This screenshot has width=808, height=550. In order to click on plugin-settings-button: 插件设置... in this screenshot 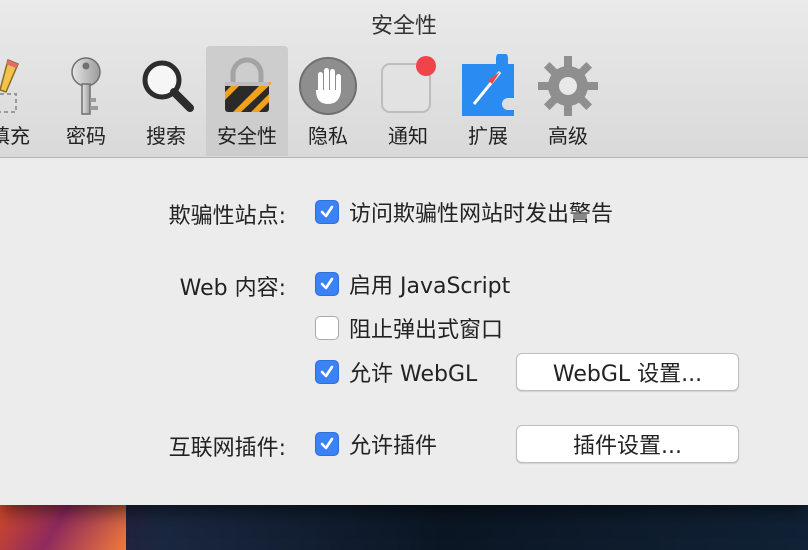, I will do `click(627, 444)`.